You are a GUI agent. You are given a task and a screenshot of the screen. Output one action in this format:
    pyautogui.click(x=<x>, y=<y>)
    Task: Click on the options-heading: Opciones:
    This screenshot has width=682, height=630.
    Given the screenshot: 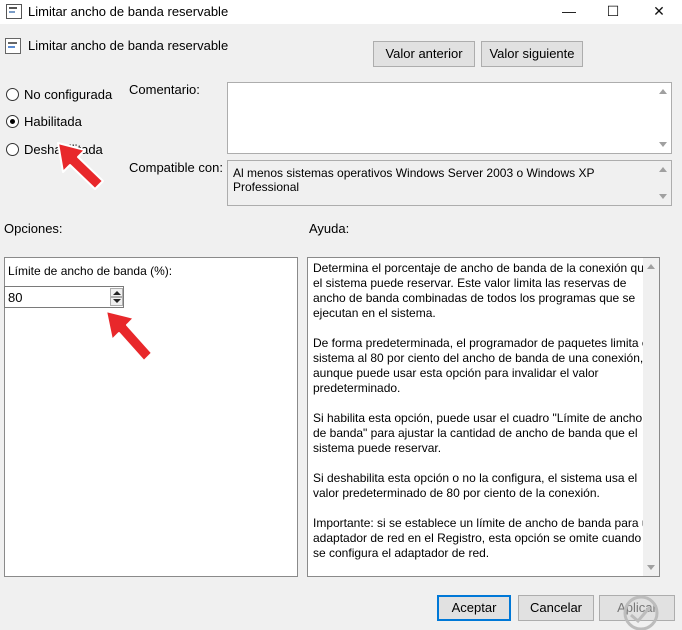 What is the action you would take?
    pyautogui.click(x=33, y=228)
    